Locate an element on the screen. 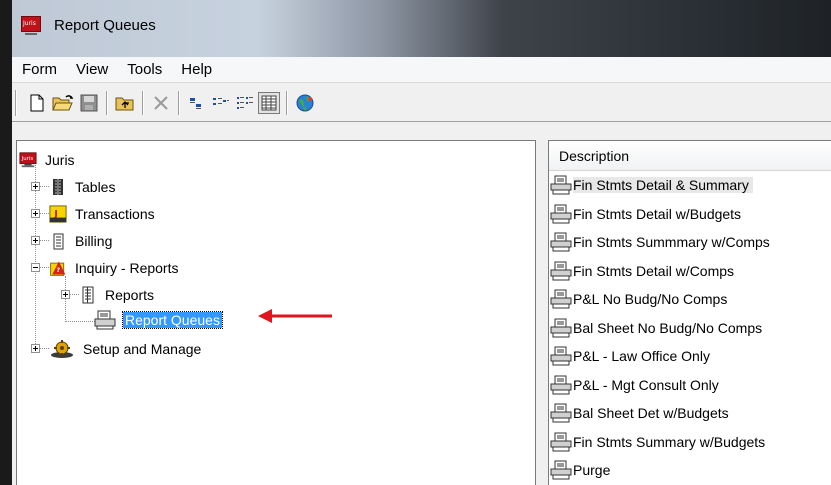 The height and width of the screenshot is (485, 831). open-icon is located at coordinates (63, 103).